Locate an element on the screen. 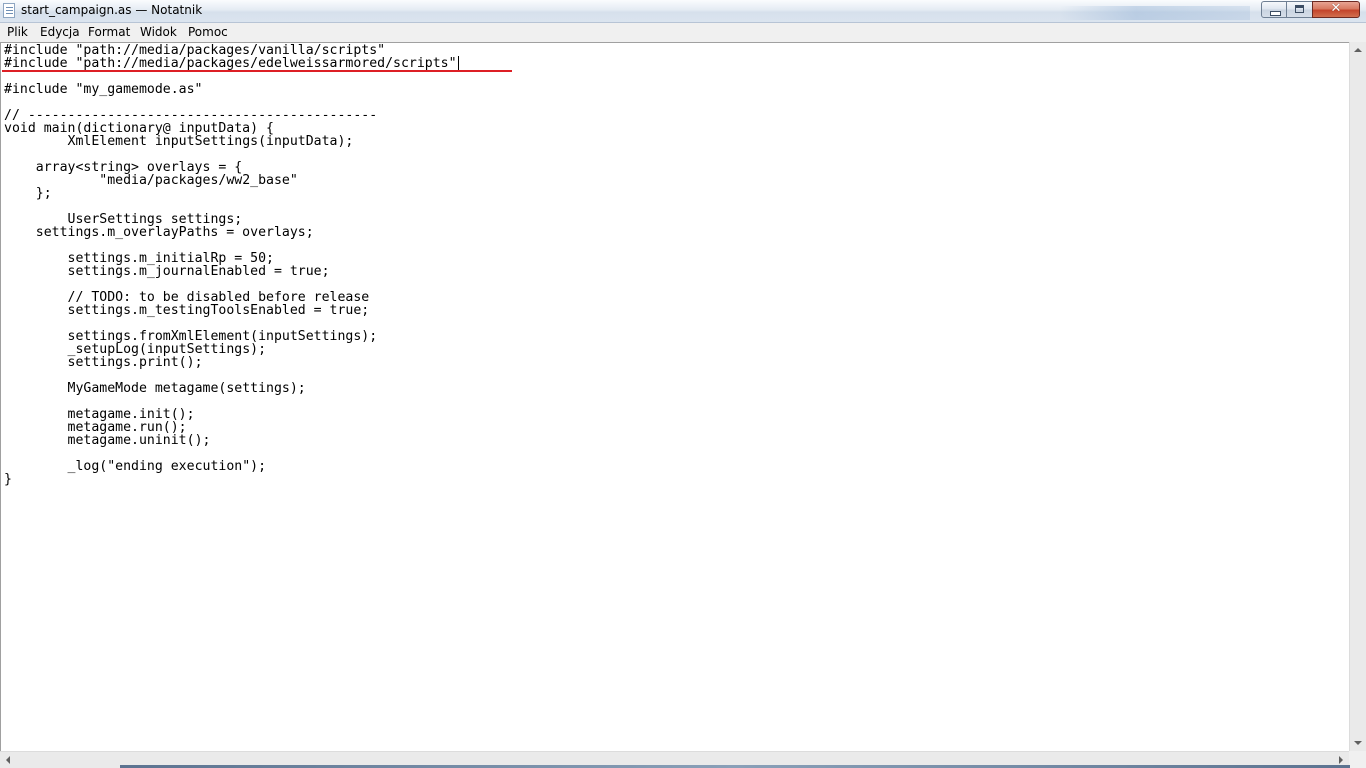 The width and height of the screenshot is (1366, 768). scrollbar-corner is located at coordinates (1357, 759).